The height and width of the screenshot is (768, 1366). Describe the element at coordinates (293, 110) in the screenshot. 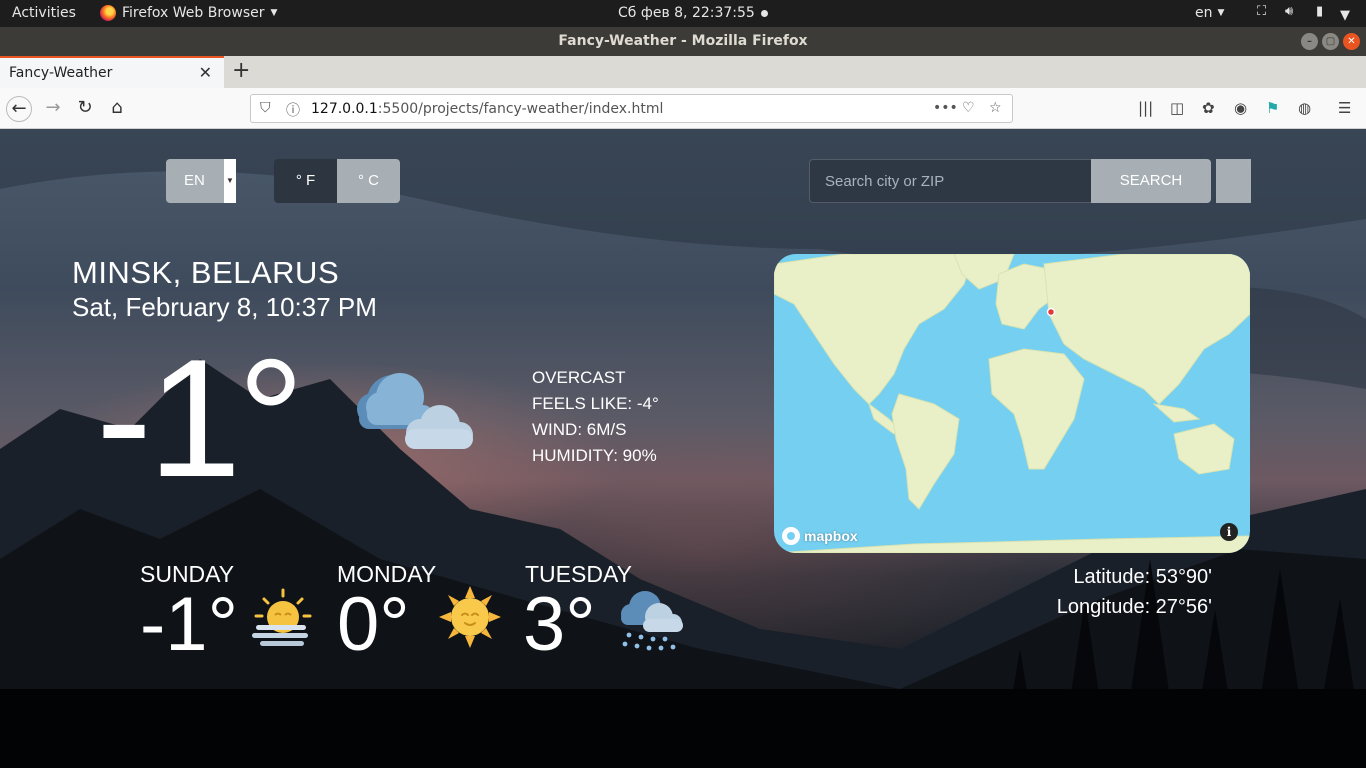

I see `site-info-icon: ⓘ` at that location.